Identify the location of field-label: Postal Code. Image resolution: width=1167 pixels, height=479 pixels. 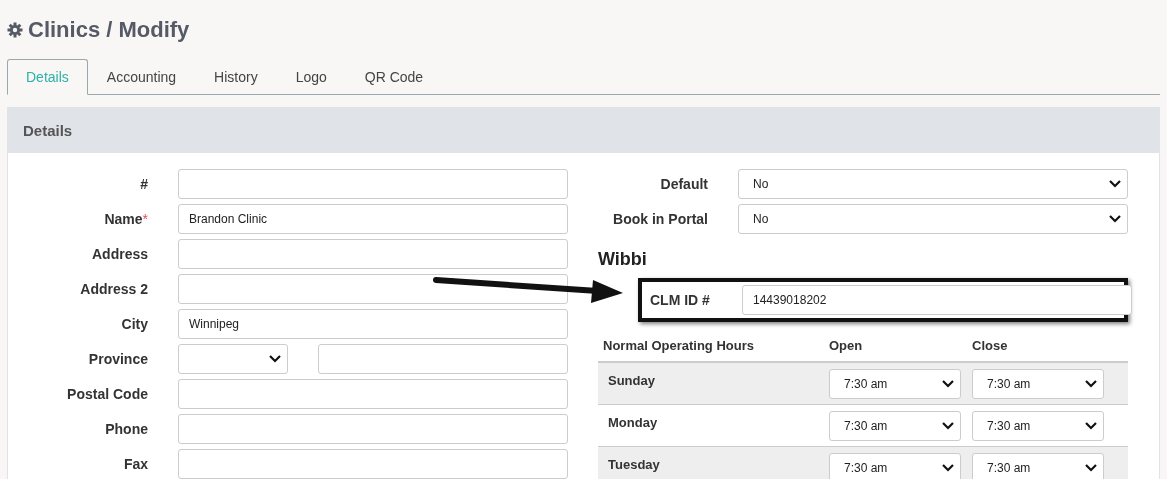
(107, 394).